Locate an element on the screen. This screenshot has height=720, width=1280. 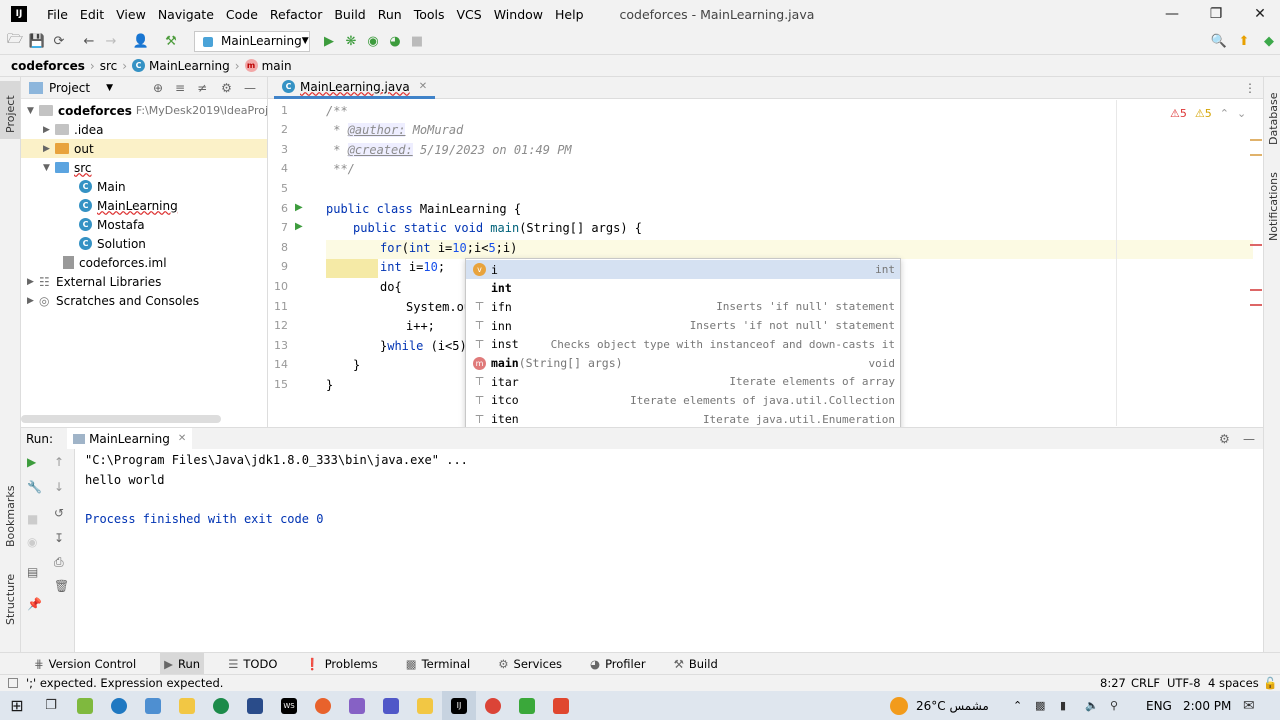
notification-center-icon: ✉ is located at coordinates (1249, 706).